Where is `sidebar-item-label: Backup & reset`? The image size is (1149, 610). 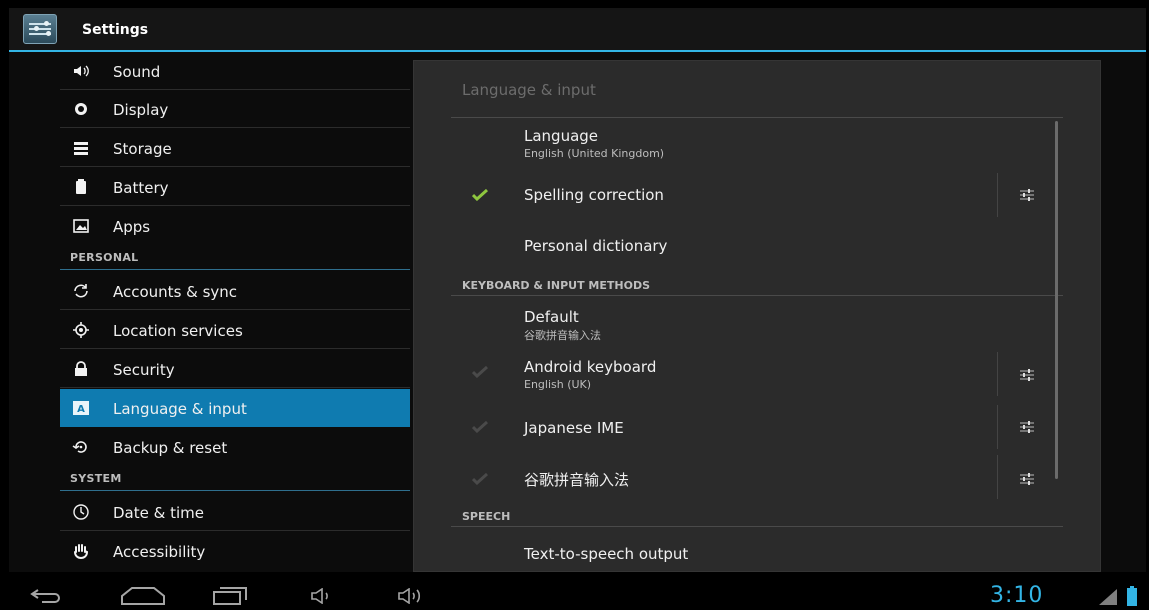 sidebar-item-label: Backup & reset is located at coordinates (170, 448).